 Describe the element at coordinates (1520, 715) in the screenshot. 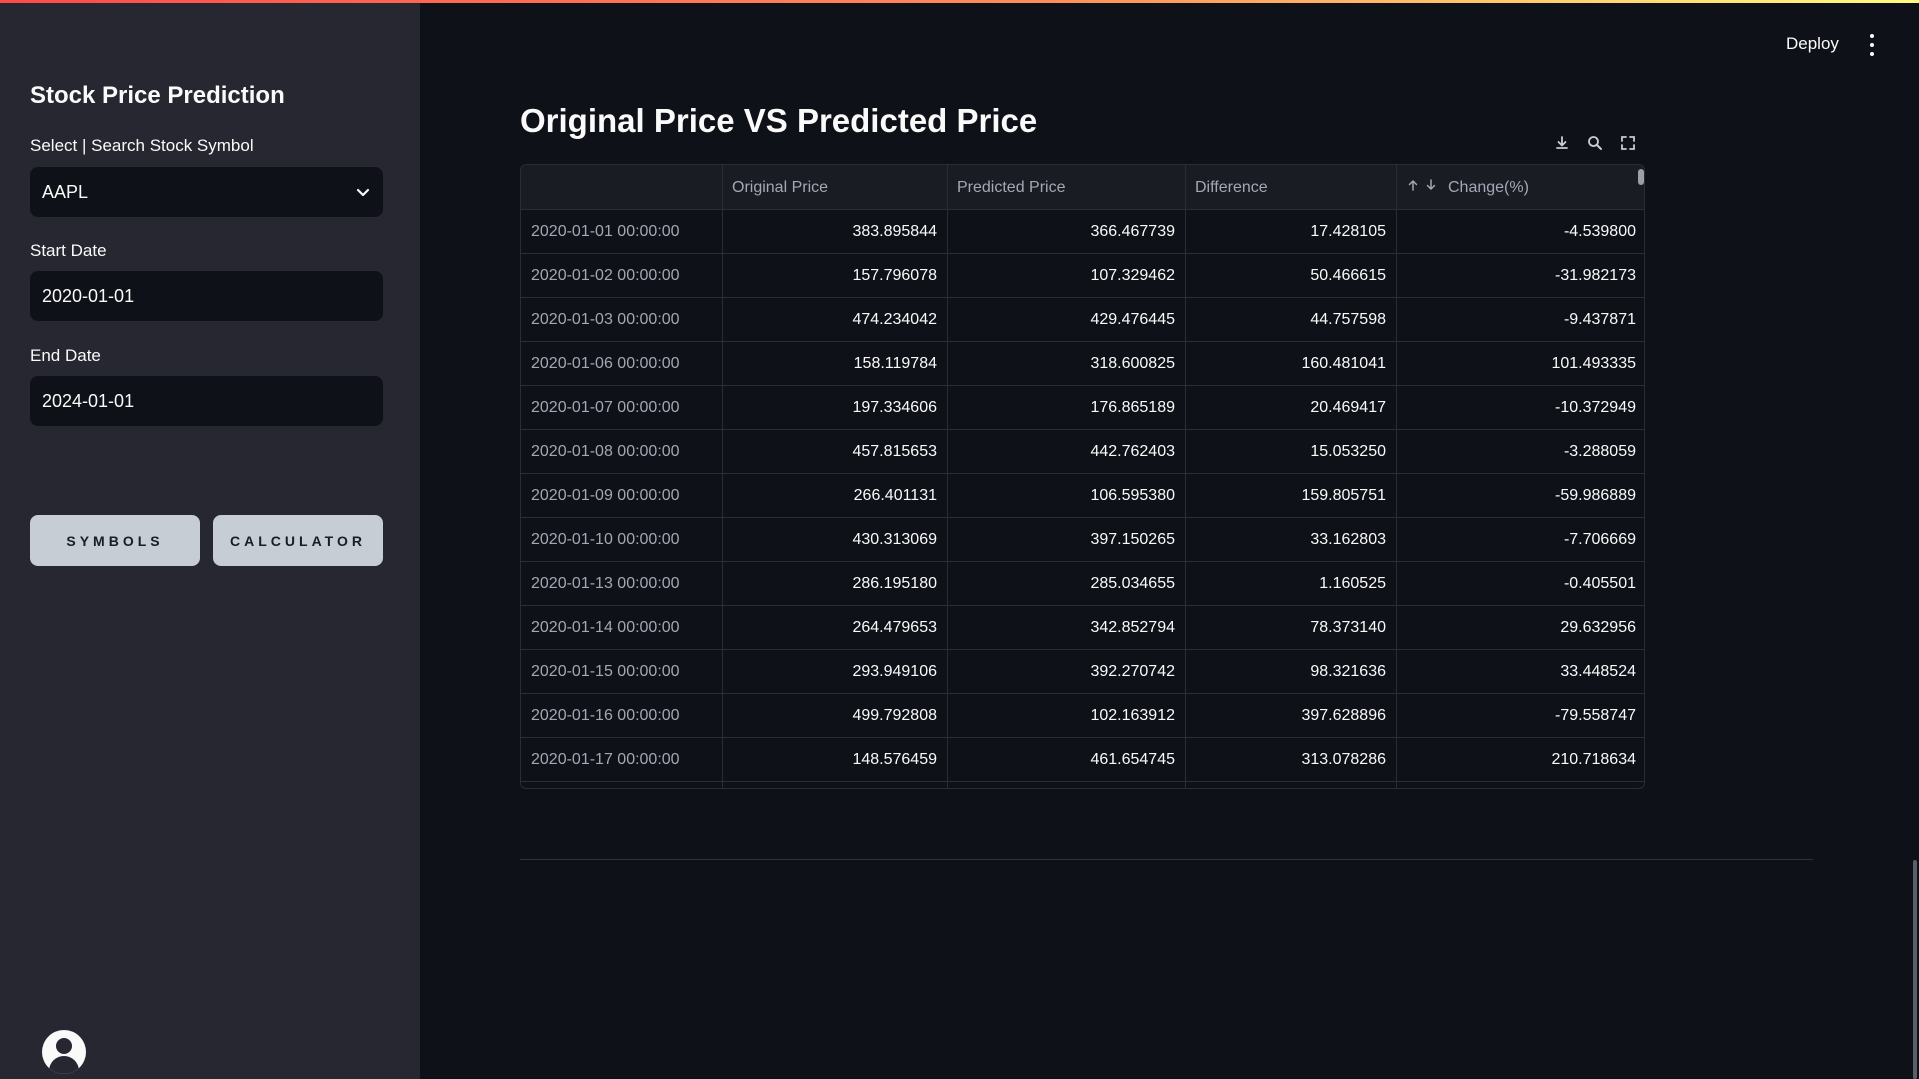

I see `table-cell: -79.558747` at that location.